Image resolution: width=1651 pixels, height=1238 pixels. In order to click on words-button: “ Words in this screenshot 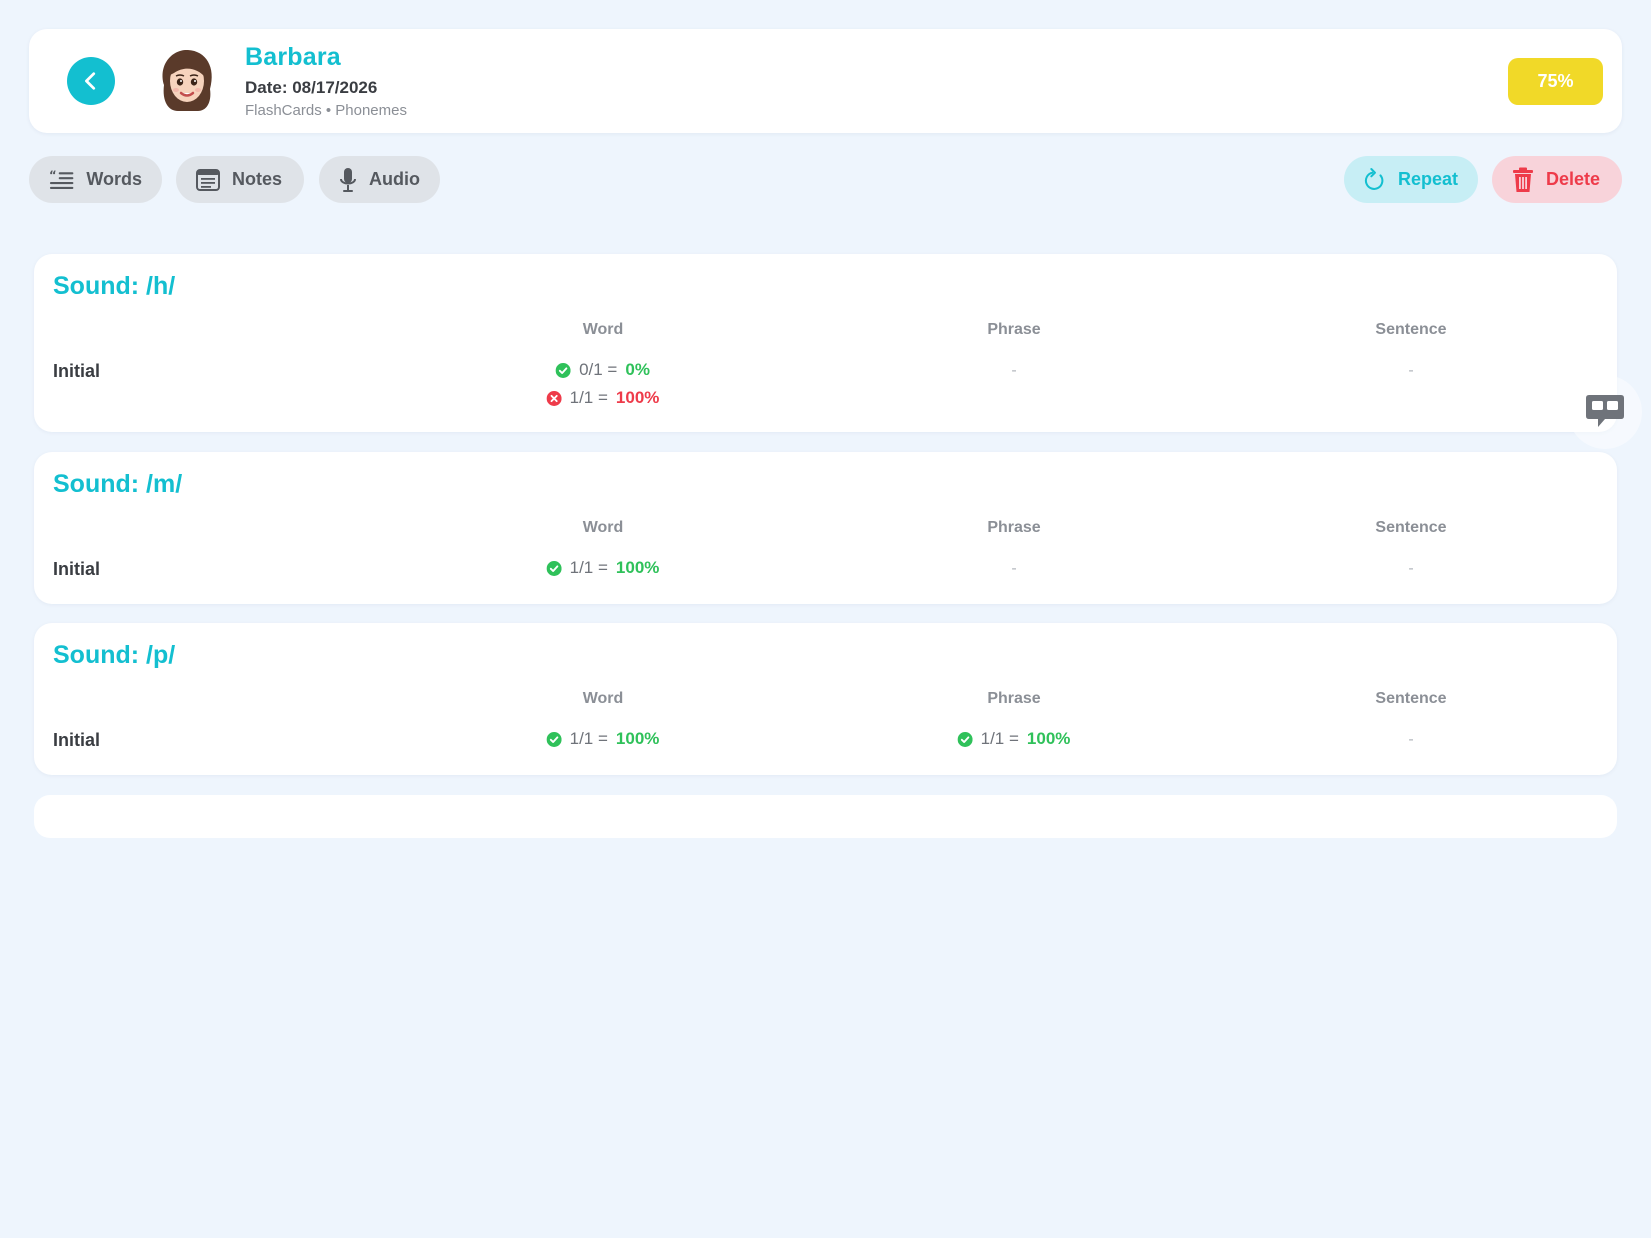, I will do `click(95, 179)`.